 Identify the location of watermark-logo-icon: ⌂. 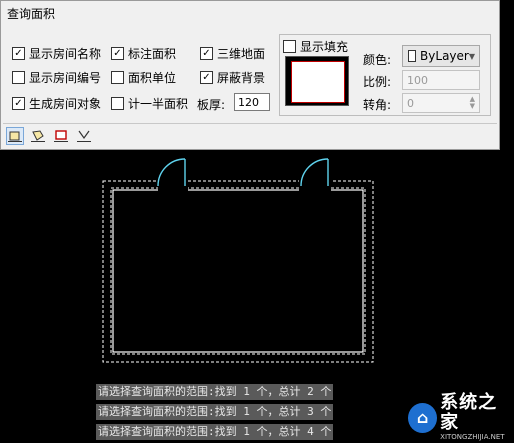
(423, 417).